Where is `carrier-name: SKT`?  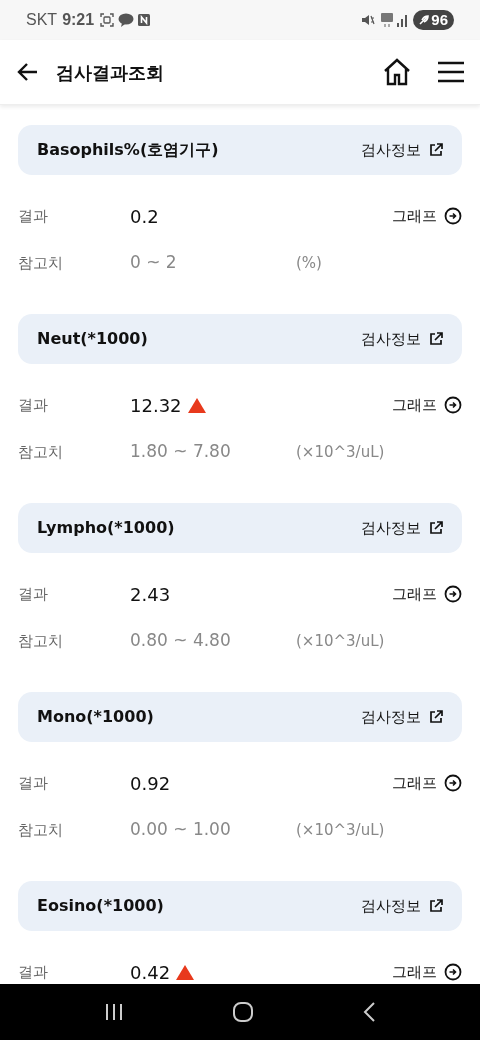 carrier-name: SKT is located at coordinates (42, 20).